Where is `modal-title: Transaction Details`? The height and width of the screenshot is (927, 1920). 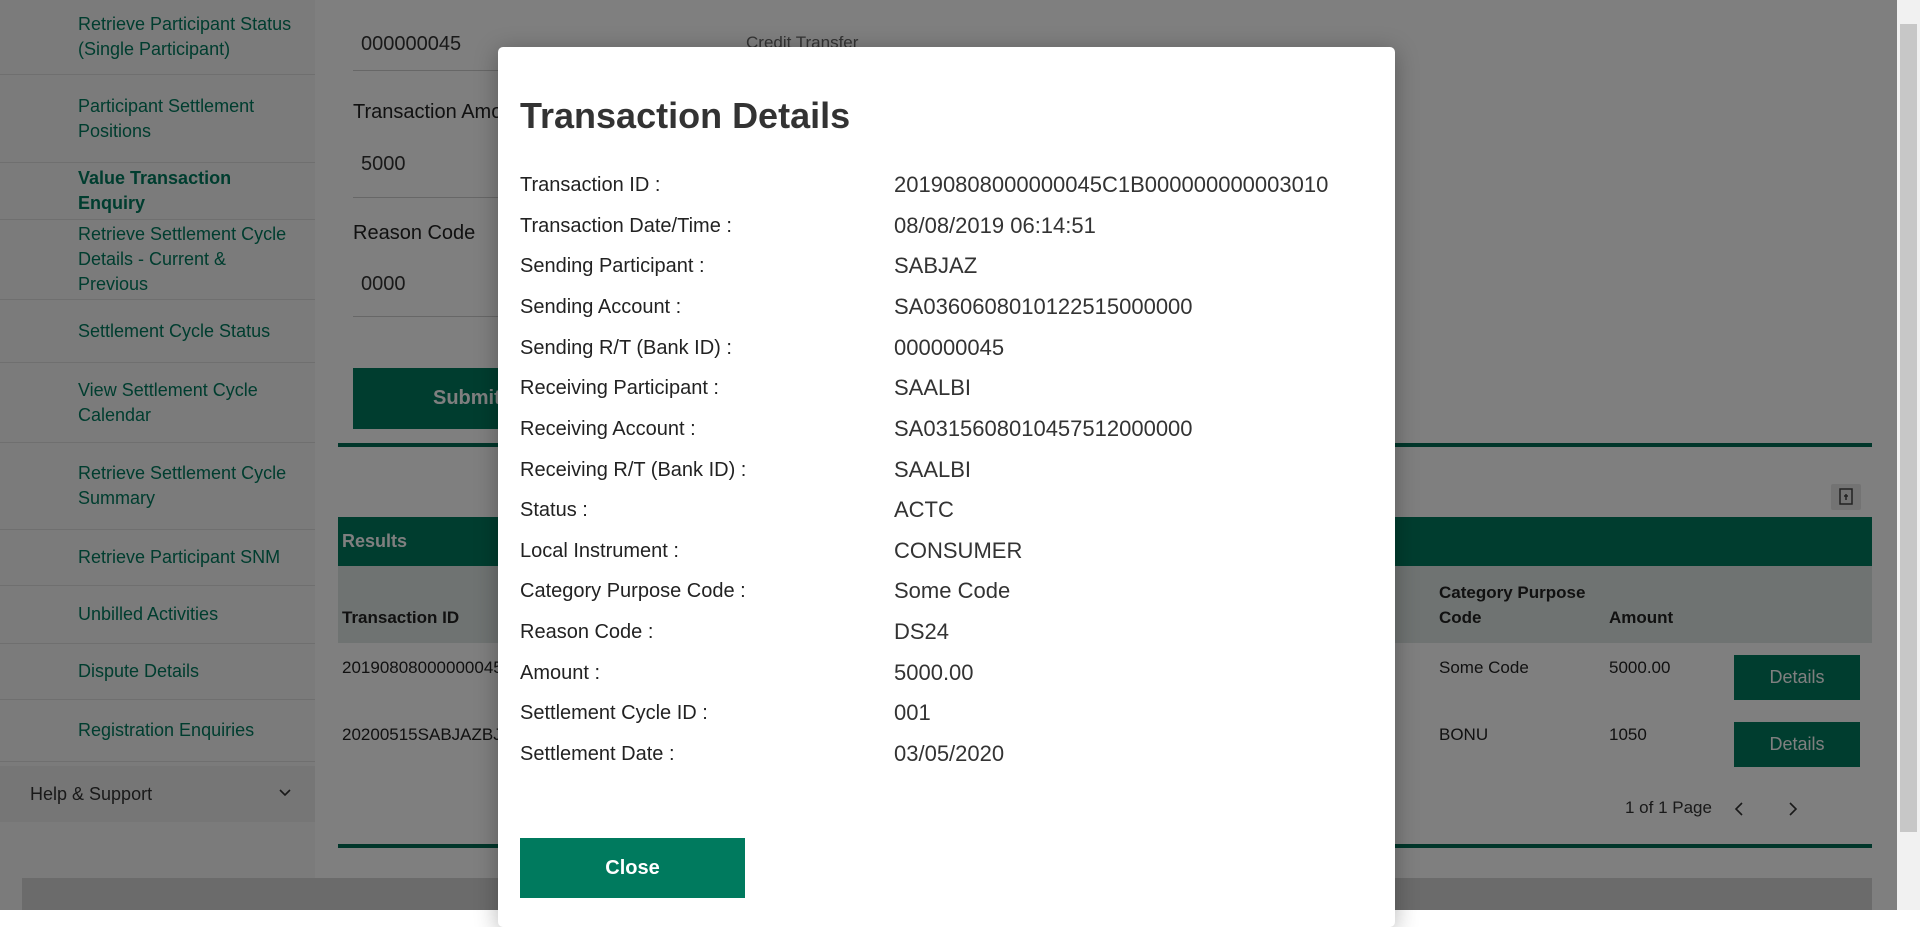
modal-title: Transaction Details is located at coordinates (685, 115).